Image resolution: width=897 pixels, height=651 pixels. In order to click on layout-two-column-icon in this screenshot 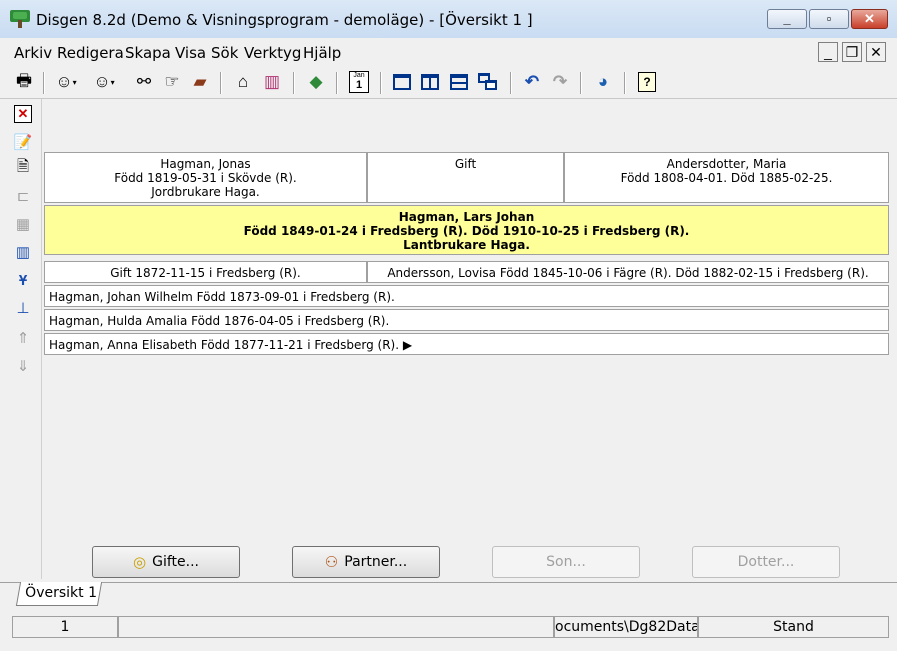, I will do `click(430, 82)`.